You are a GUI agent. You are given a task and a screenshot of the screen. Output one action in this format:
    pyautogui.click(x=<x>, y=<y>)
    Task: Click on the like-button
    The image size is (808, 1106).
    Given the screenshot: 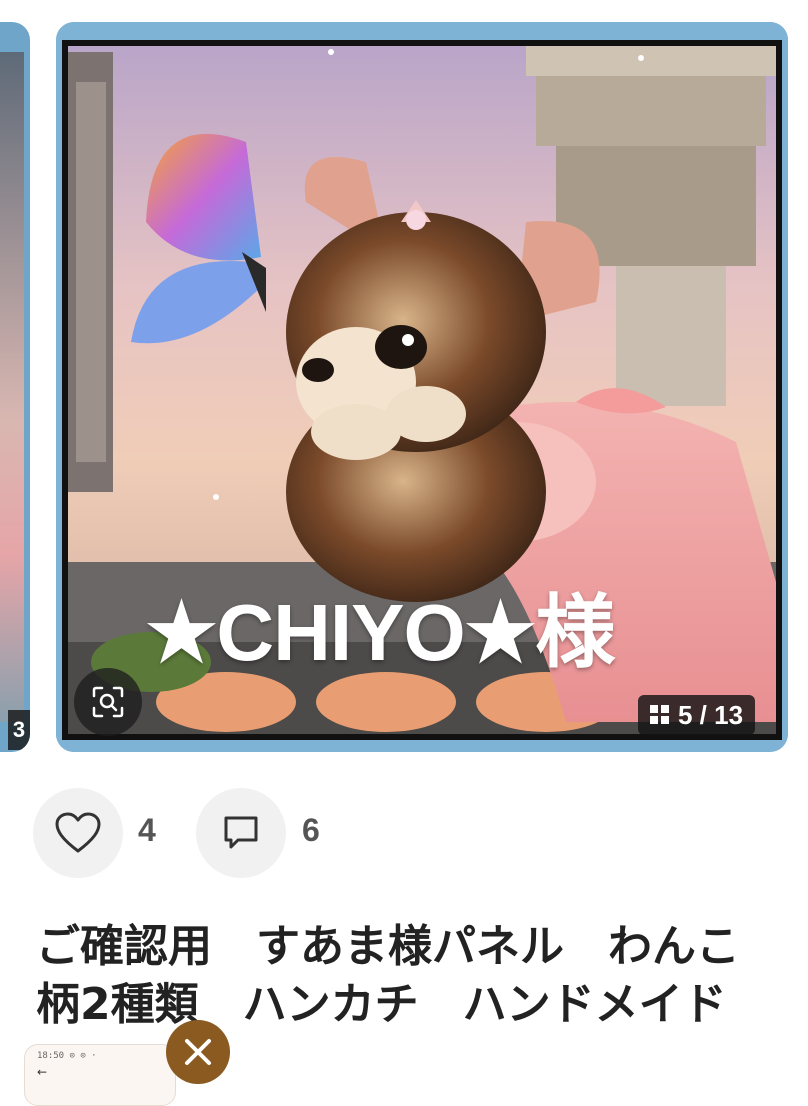 What is the action you would take?
    pyautogui.click(x=78, y=833)
    